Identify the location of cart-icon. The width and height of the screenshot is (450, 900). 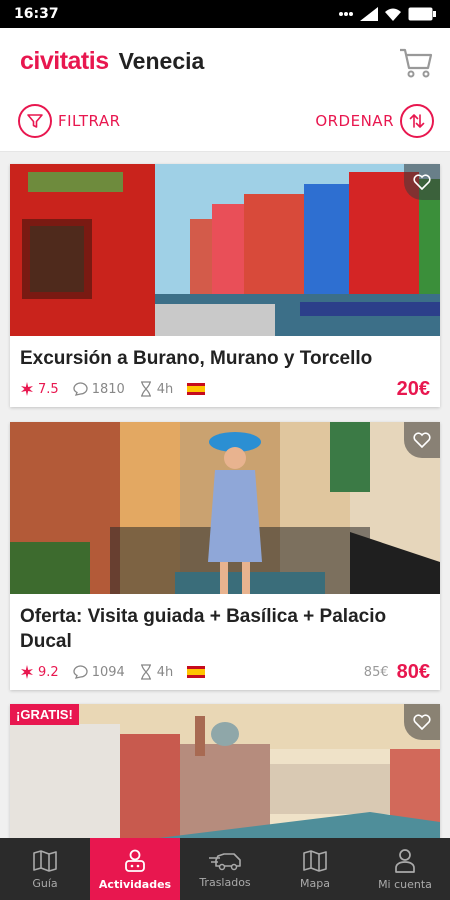
(416, 62).